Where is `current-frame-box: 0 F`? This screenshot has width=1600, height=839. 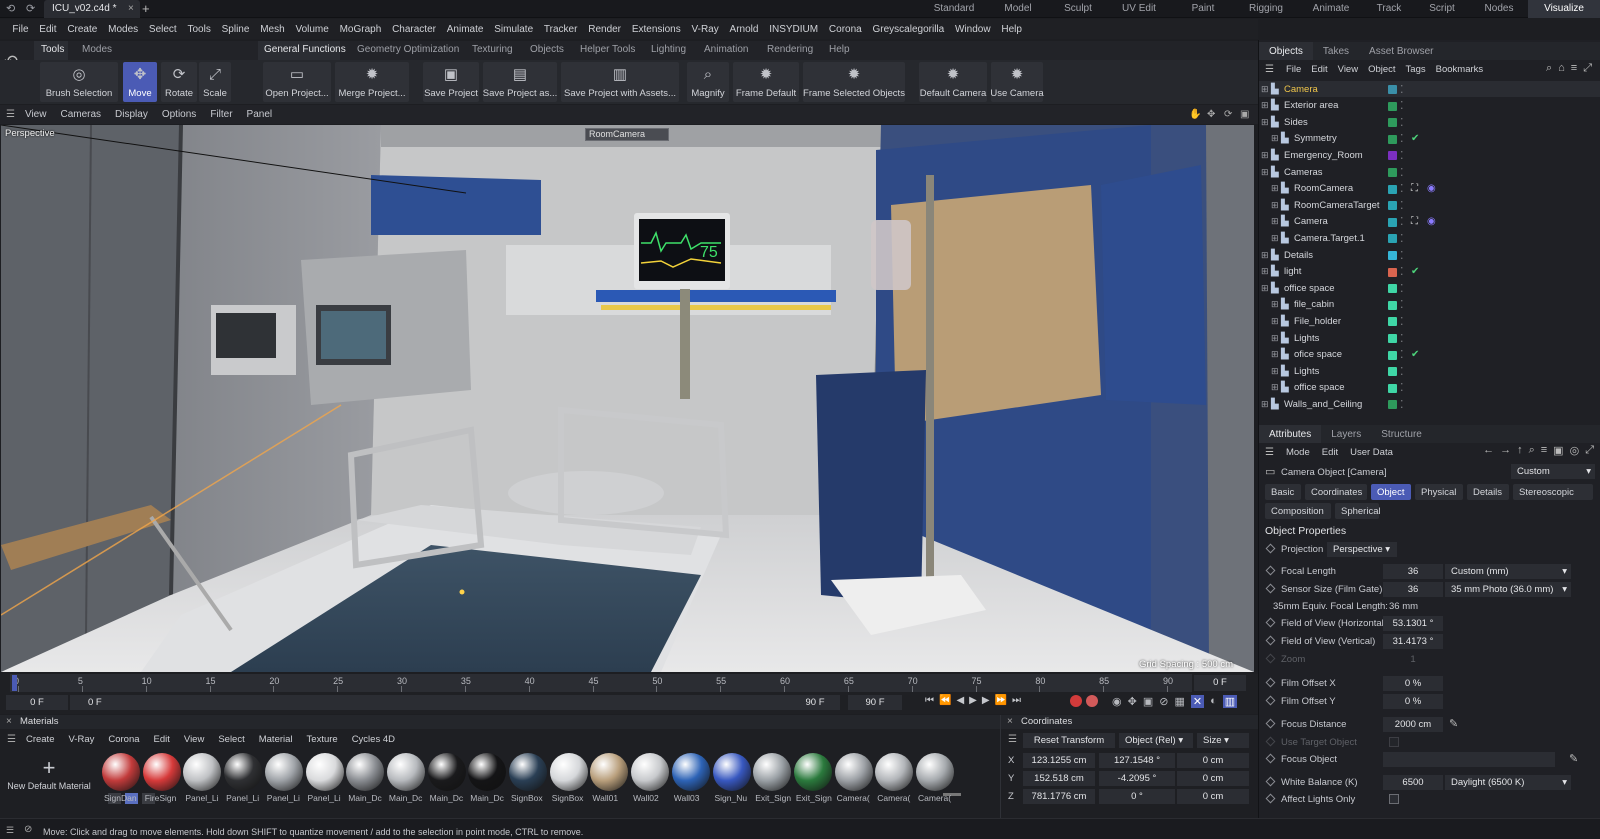
current-frame-box: 0 F is located at coordinates (1220, 683).